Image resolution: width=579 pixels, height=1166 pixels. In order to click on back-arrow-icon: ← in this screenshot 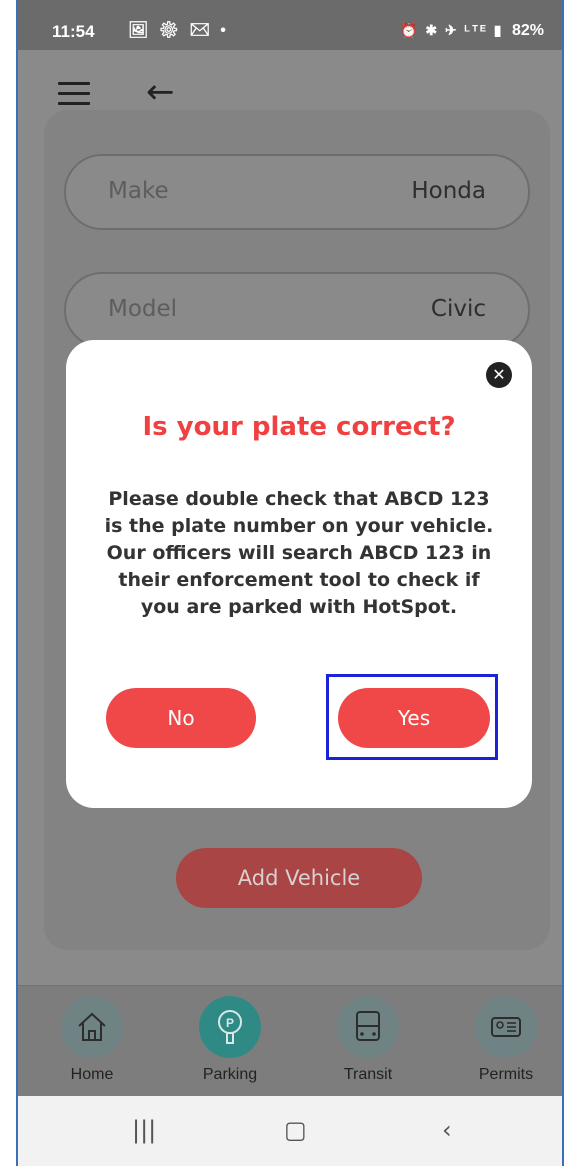, I will do `click(160, 92)`.